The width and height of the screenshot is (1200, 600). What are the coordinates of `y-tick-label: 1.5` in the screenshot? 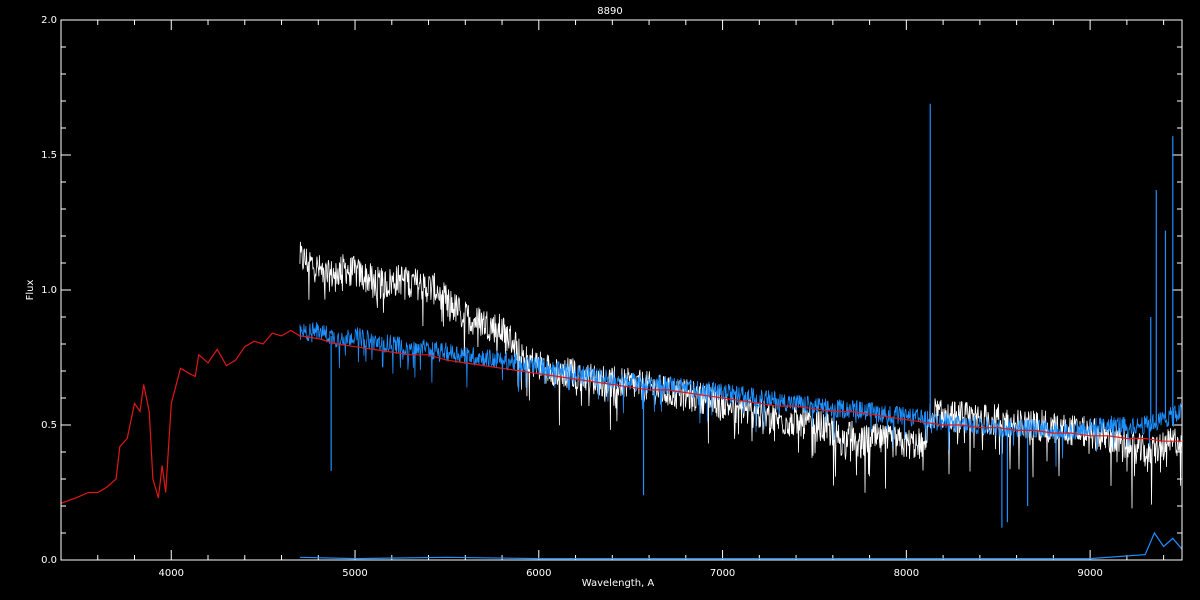 It's located at (49, 155).